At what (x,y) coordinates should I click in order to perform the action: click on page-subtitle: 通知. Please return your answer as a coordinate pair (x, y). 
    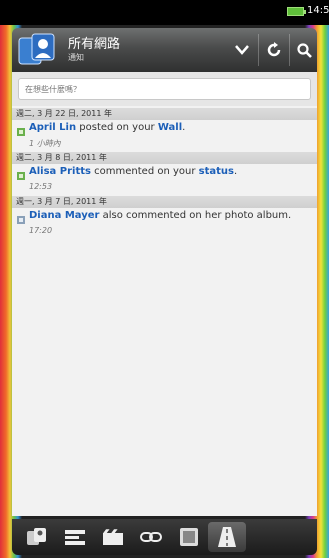
    Looking at the image, I should click on (76, 57).